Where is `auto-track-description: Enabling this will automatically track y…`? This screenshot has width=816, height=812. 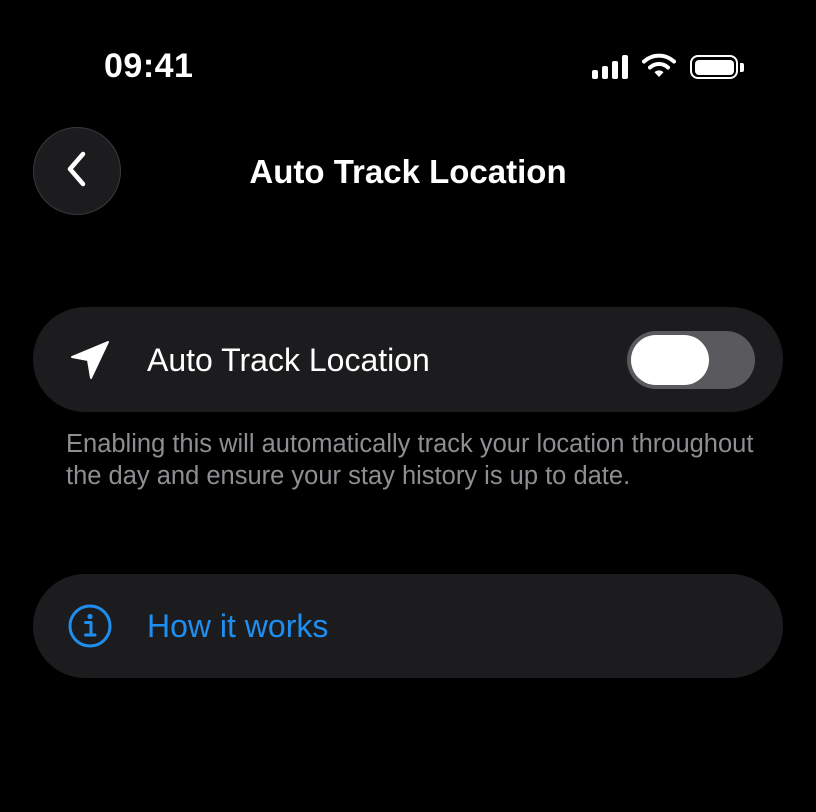 auto-track-description: Enabling this will automatically track y… is located at coordinates (410, 460).